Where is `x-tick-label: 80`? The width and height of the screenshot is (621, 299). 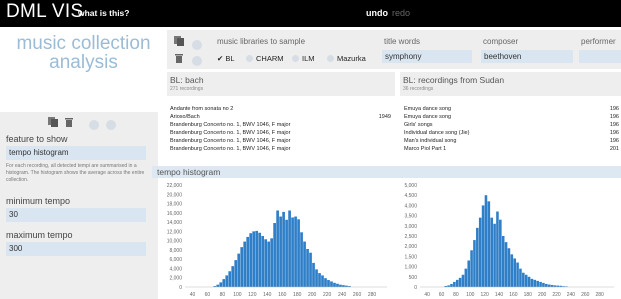 x-tick-label: 80 is located at coordinates (456, 295).